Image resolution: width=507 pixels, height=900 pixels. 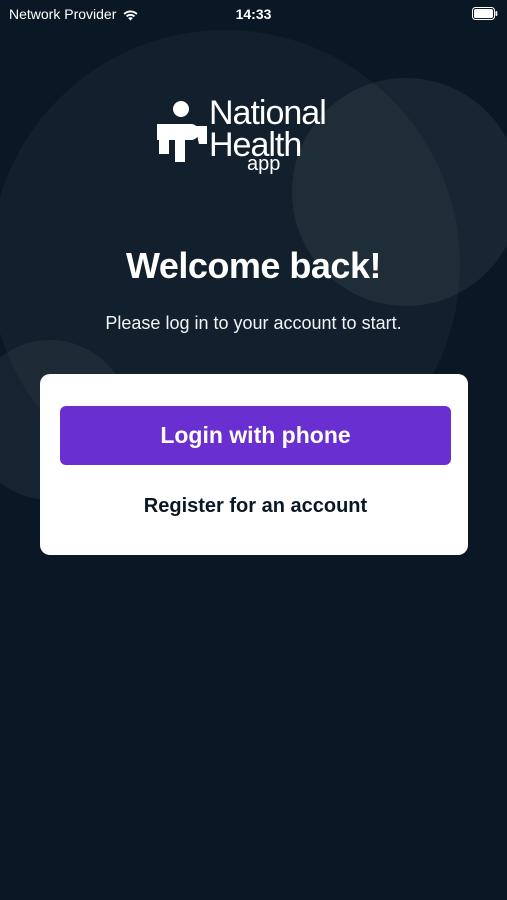 What do you see at coordinates (253, 265) in the screenshot?
I see `page-title: Welcome back!` at bounding box center [253, 265].